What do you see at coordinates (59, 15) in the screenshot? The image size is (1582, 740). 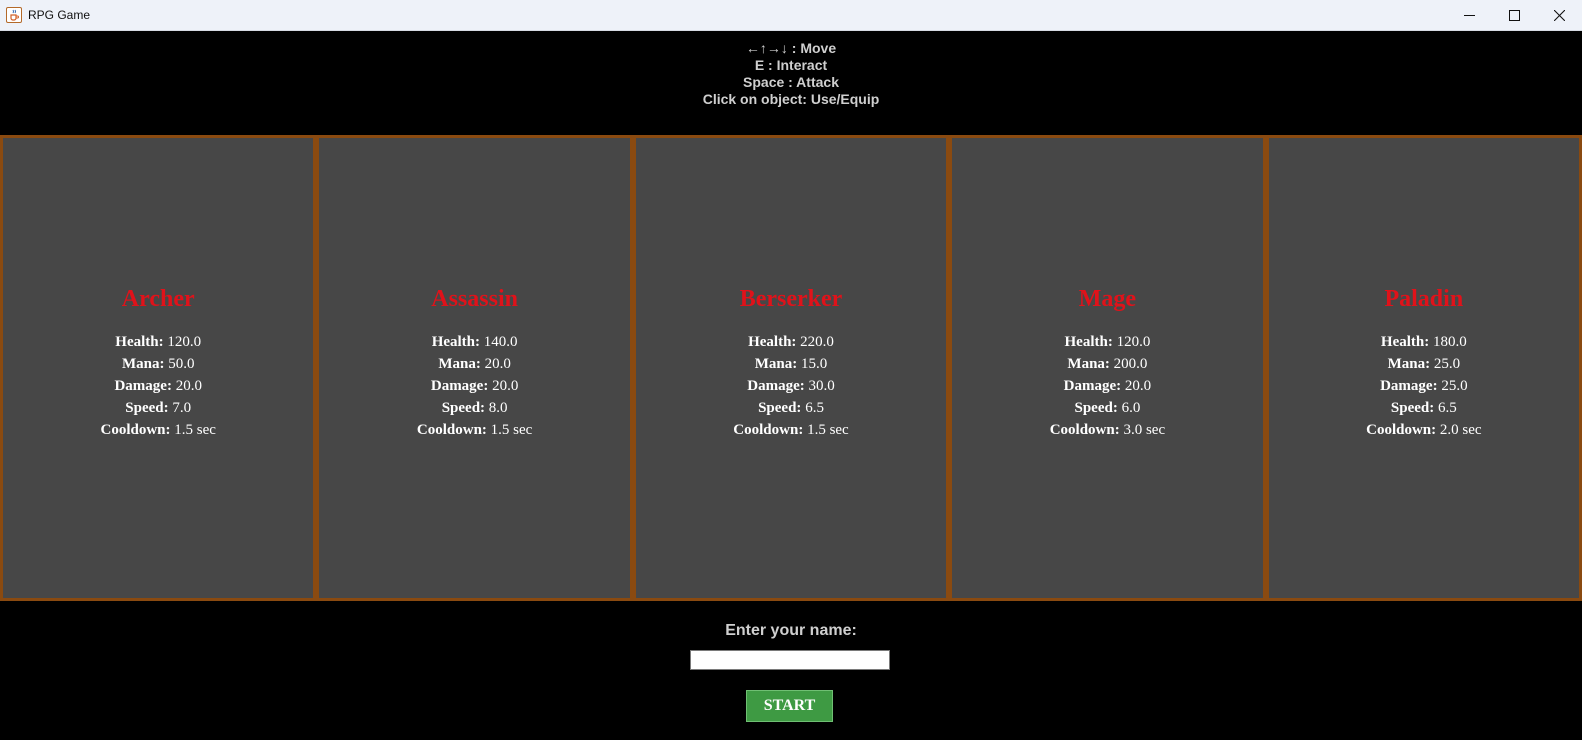 I see `window-title: RPG Game` at bounding box center [59, 15].